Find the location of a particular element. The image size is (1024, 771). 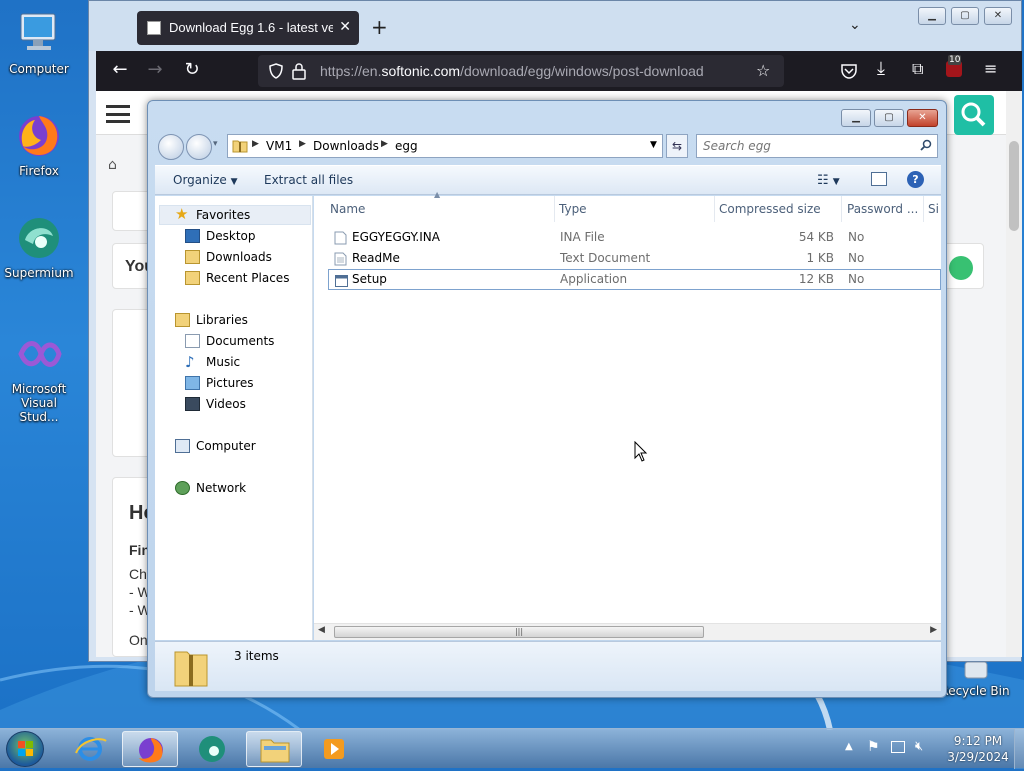

zip-folder-icon is located at coordinates (240, 146).